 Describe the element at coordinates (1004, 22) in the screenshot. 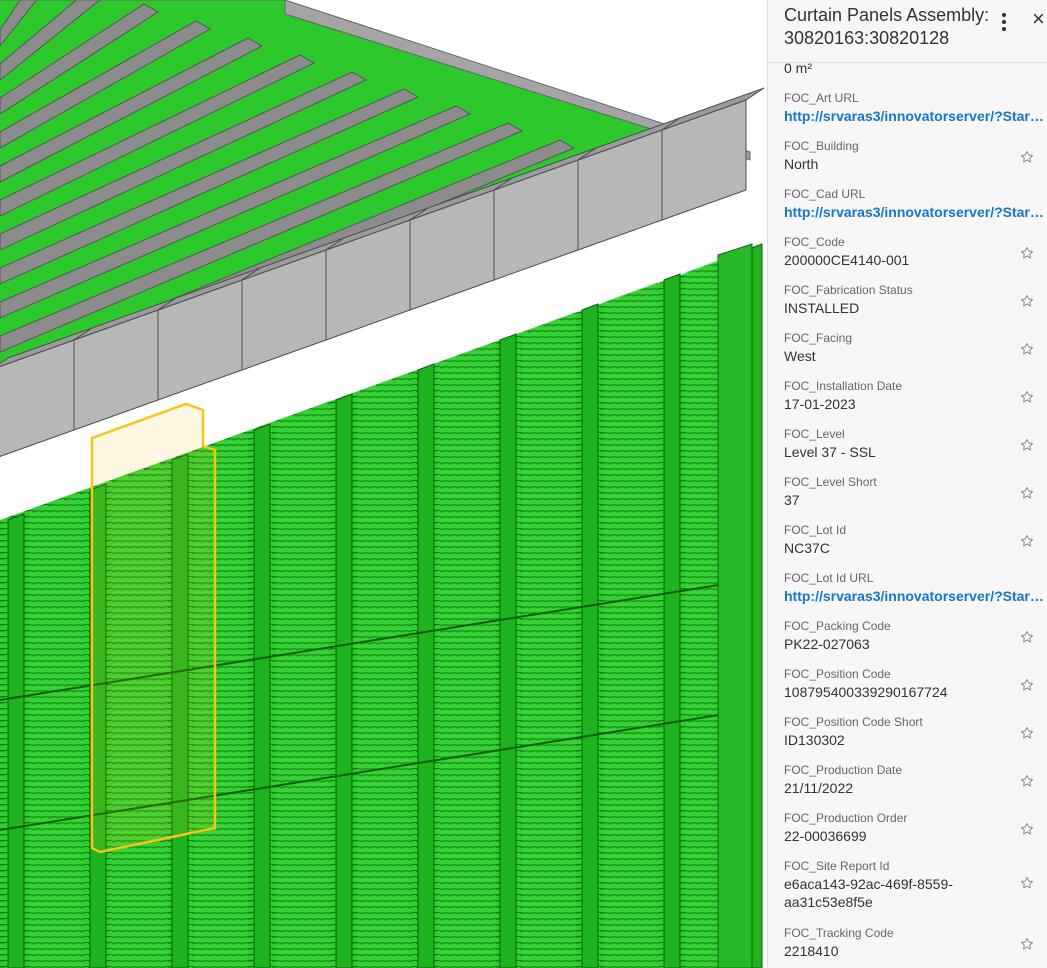

I see `kebab-menu-icon` at that location.